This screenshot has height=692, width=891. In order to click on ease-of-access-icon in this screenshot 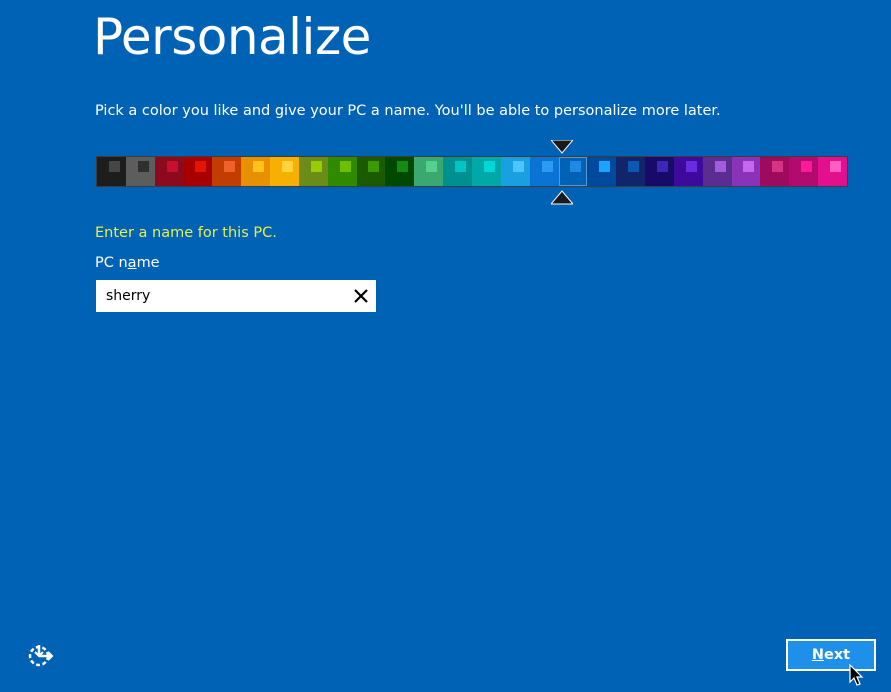, I will do `click(40, 655)`.